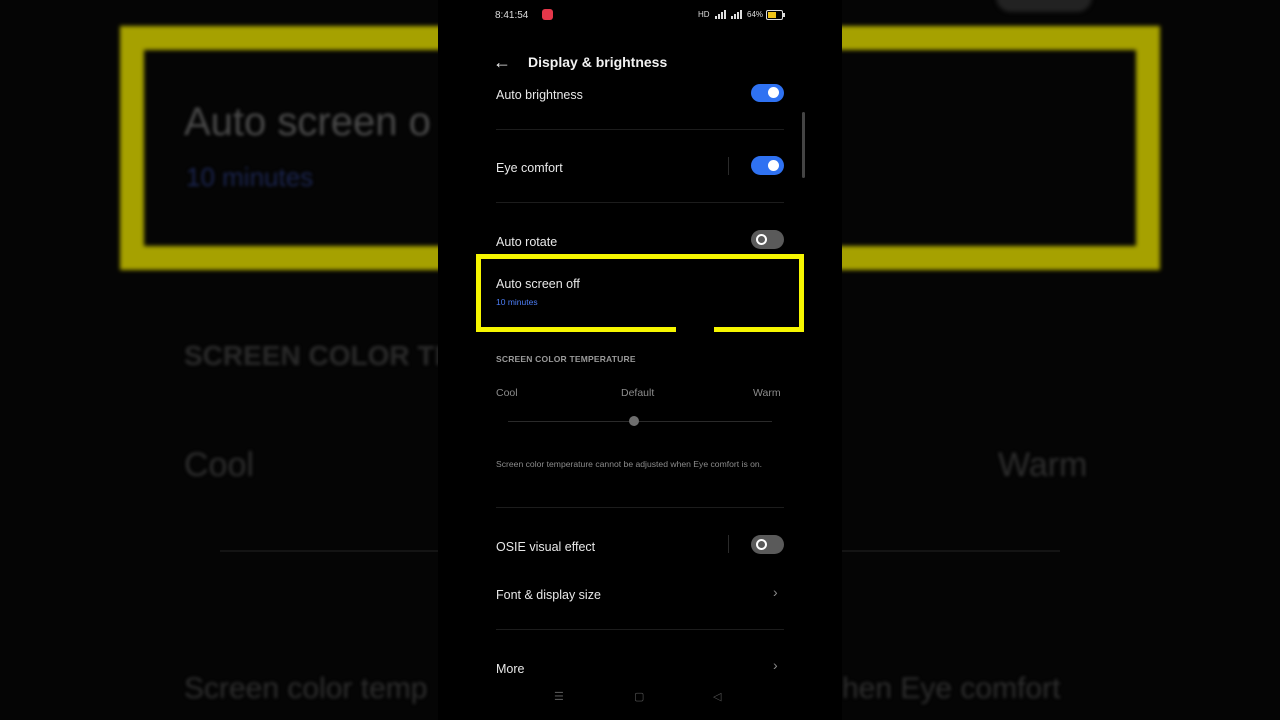 Image resolution: width=1280 pixels, height=720 pixels. What do you see at coordinates (695, 329) in the screenshot?
I see `highlight-gap` at bounding box center [695, 329].